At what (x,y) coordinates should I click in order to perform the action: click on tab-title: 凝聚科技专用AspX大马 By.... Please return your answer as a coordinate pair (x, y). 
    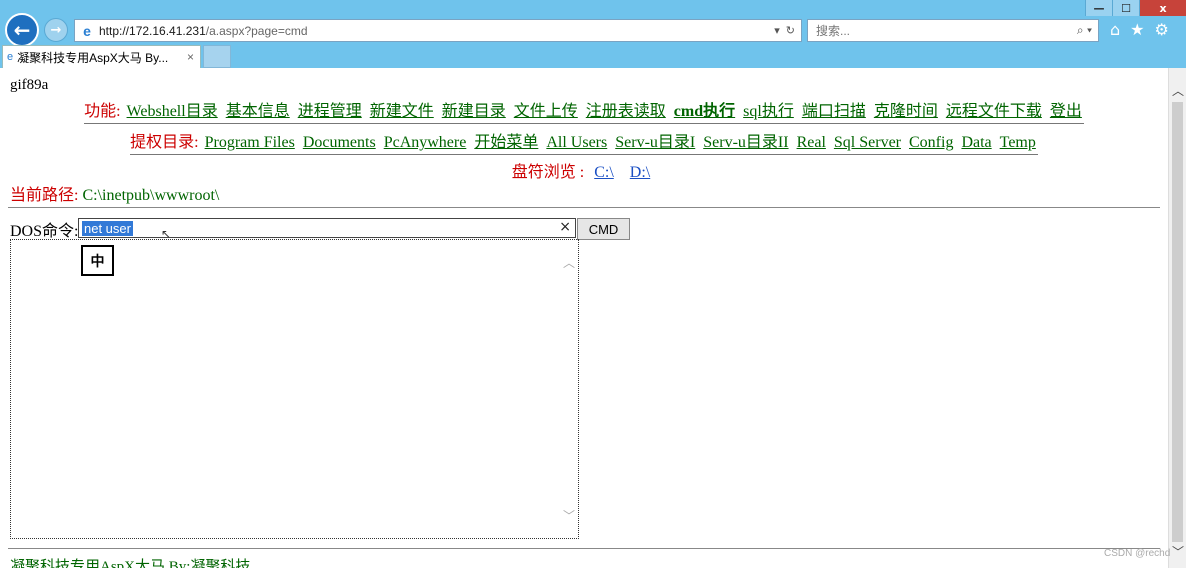
    Looking at the image, I should click on (93, 57).